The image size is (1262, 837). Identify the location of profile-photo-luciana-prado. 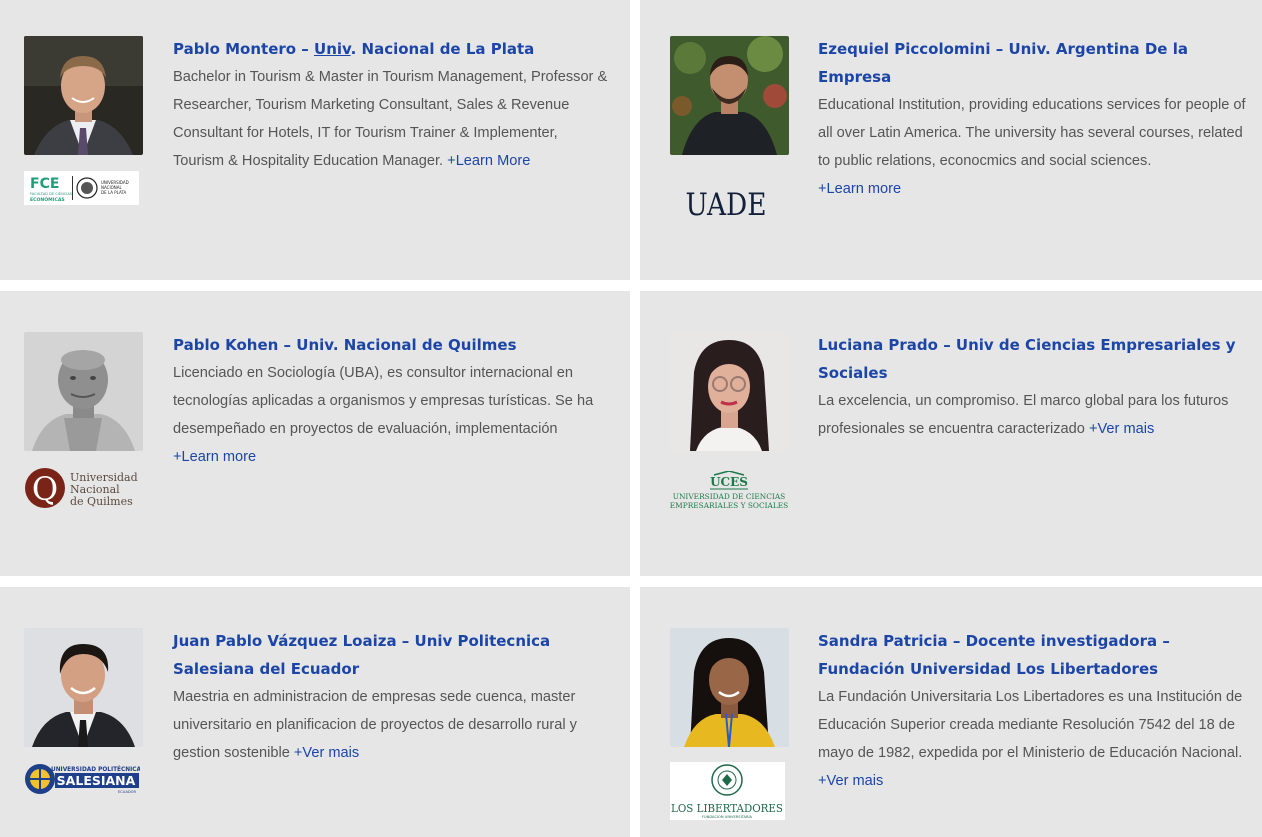
(729, 391).